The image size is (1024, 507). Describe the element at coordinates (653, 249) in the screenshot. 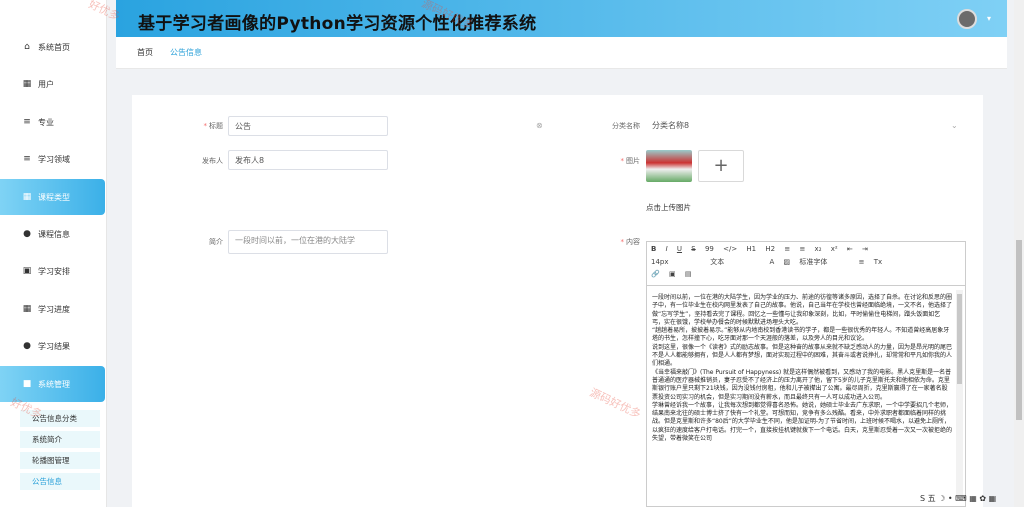

I see `bold-button: B` at that location.